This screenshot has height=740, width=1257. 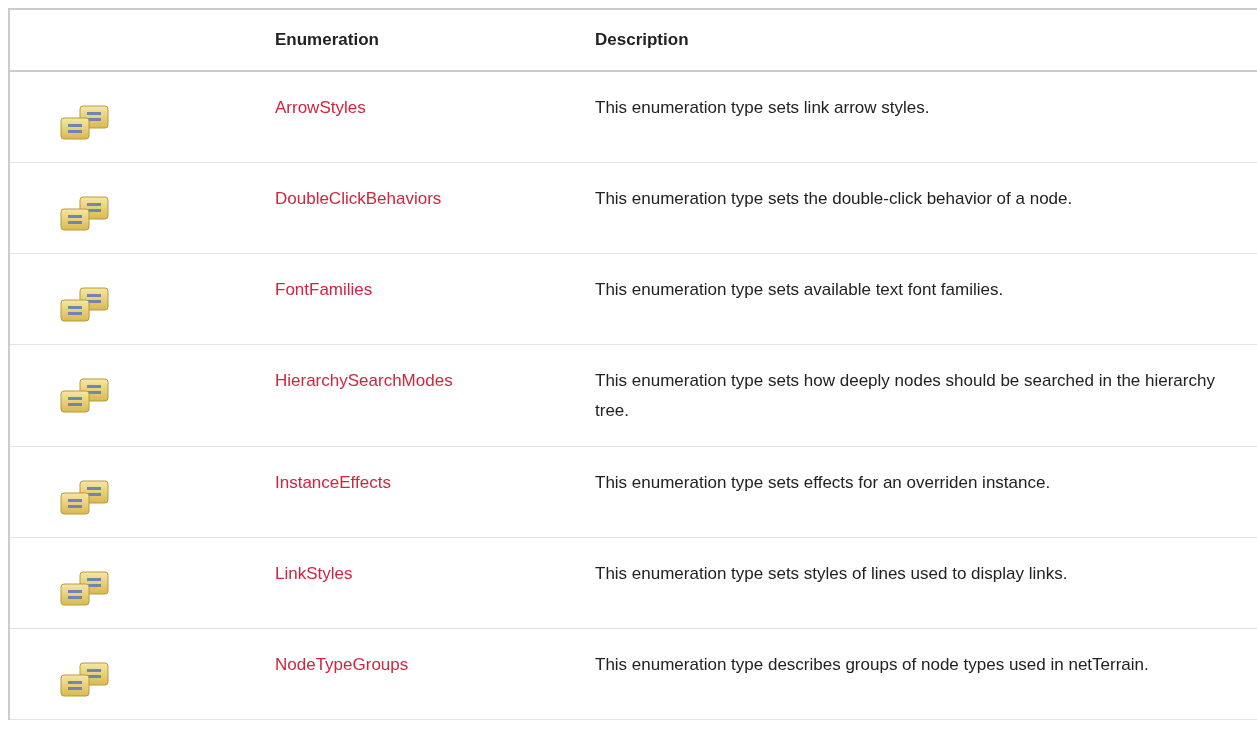 I want to click on description-text: This enumeration type describes groups of node types used in netTerrain., so click(x=872, y=664).